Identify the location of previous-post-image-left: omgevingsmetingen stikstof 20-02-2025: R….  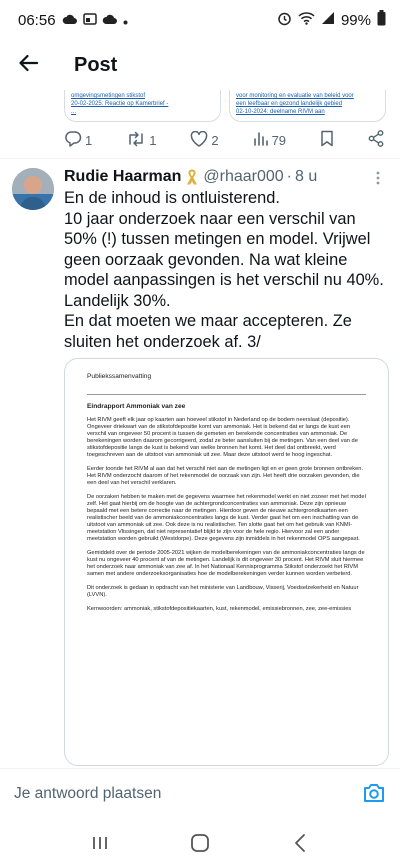
(142, 106).